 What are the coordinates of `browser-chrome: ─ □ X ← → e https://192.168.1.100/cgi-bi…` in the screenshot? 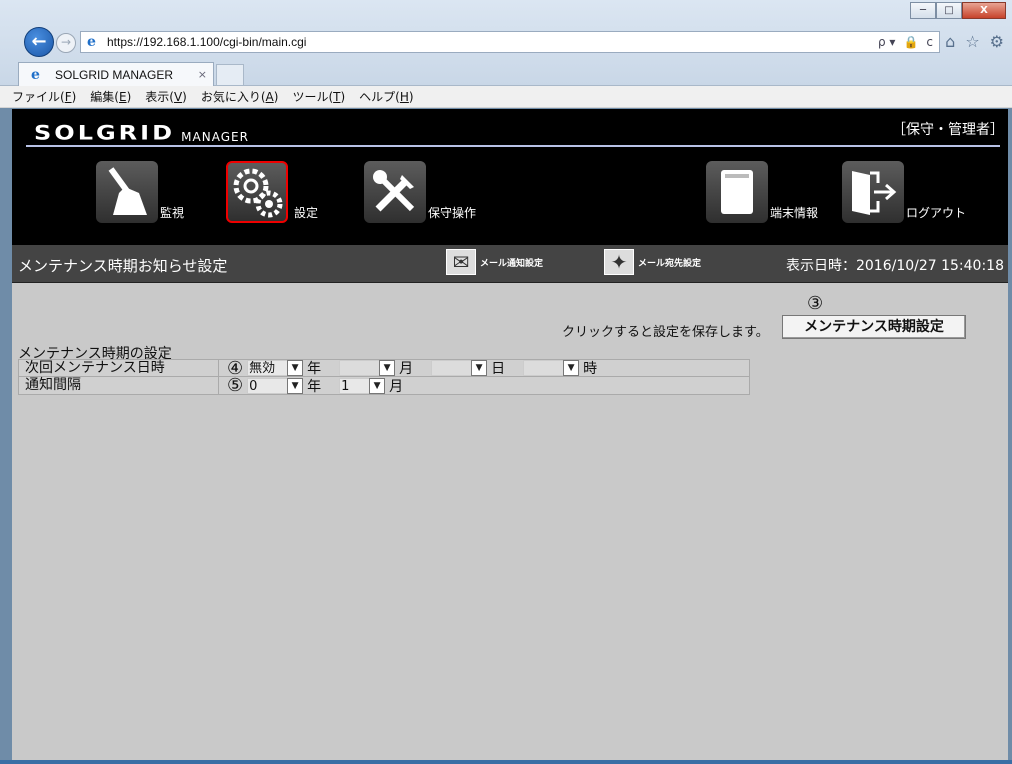 It's located at (506, 43).